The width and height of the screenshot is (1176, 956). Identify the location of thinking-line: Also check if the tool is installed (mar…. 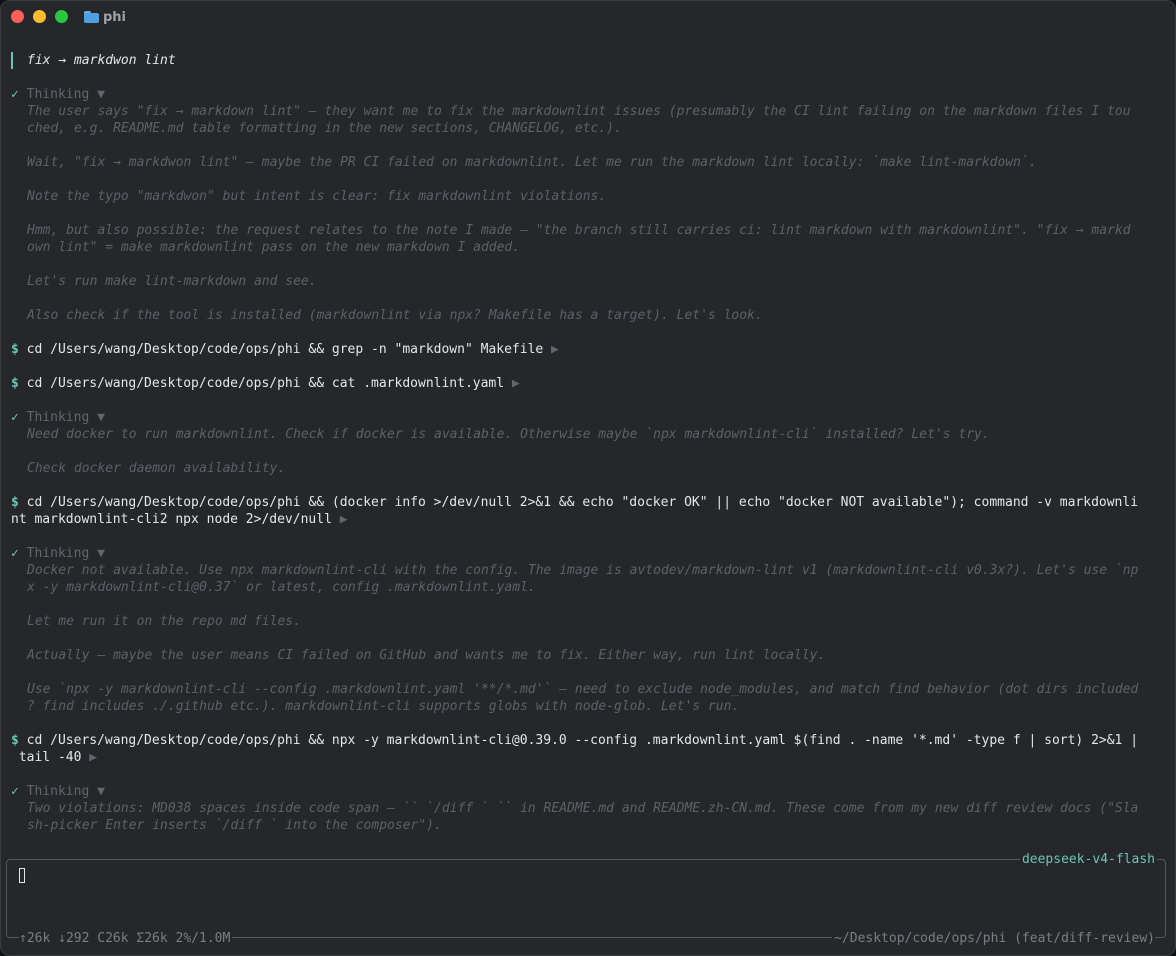
(395, 315).